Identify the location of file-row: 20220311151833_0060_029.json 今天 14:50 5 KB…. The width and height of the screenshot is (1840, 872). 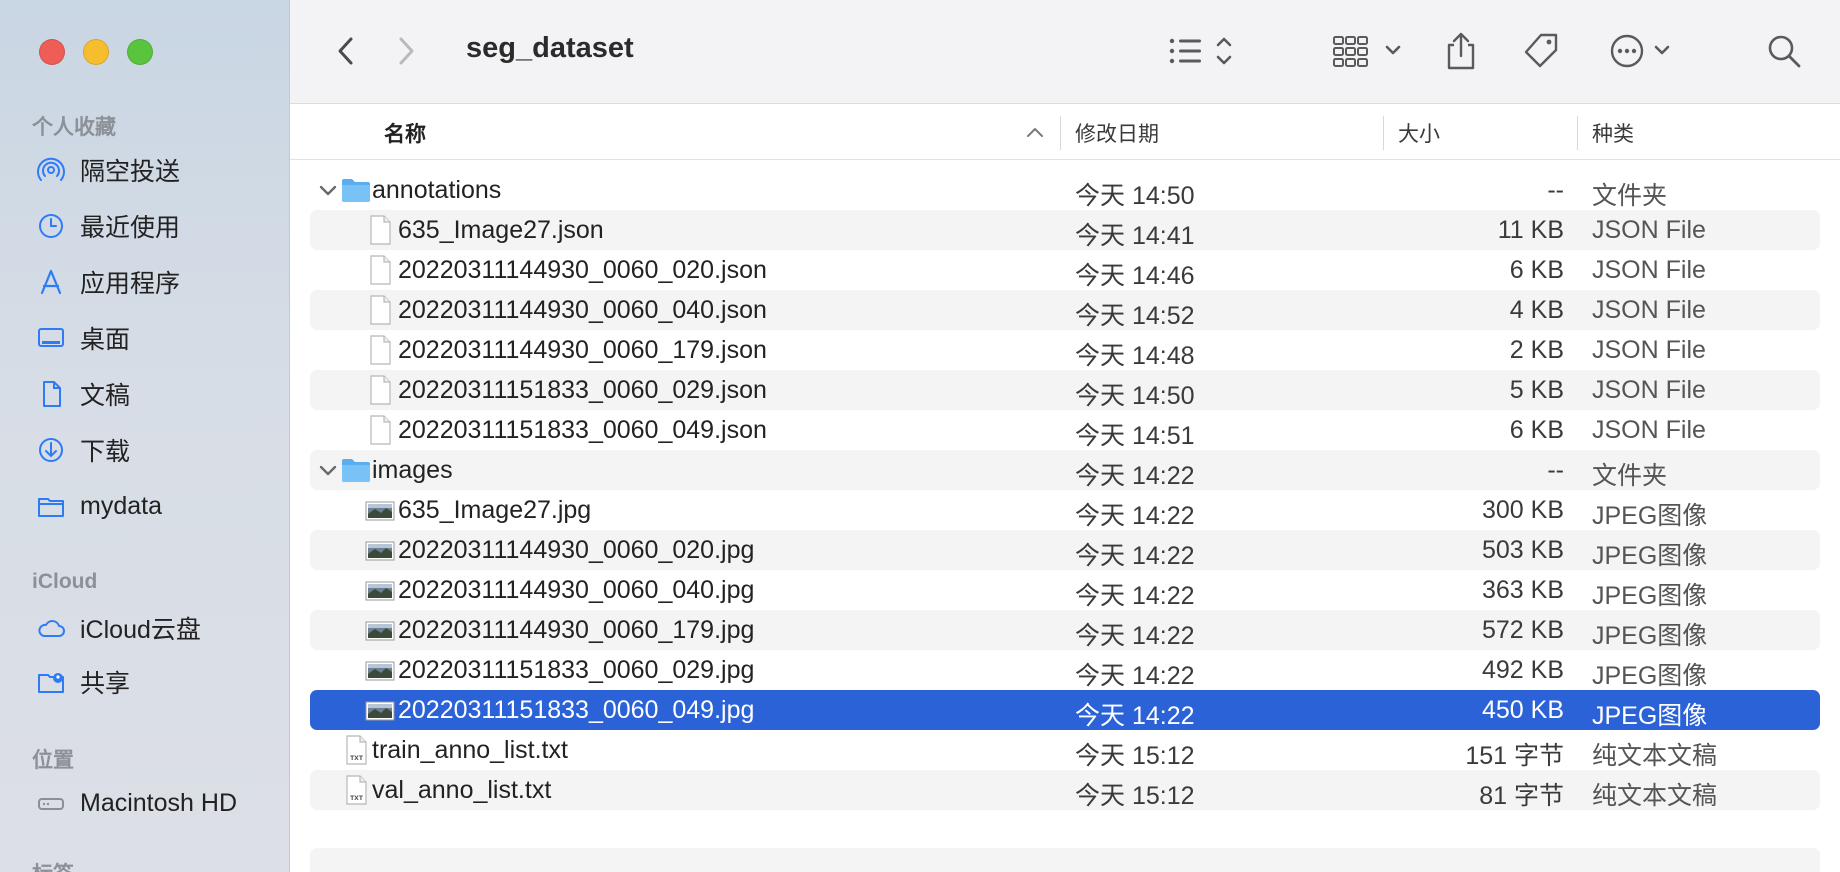
(1065, 390).